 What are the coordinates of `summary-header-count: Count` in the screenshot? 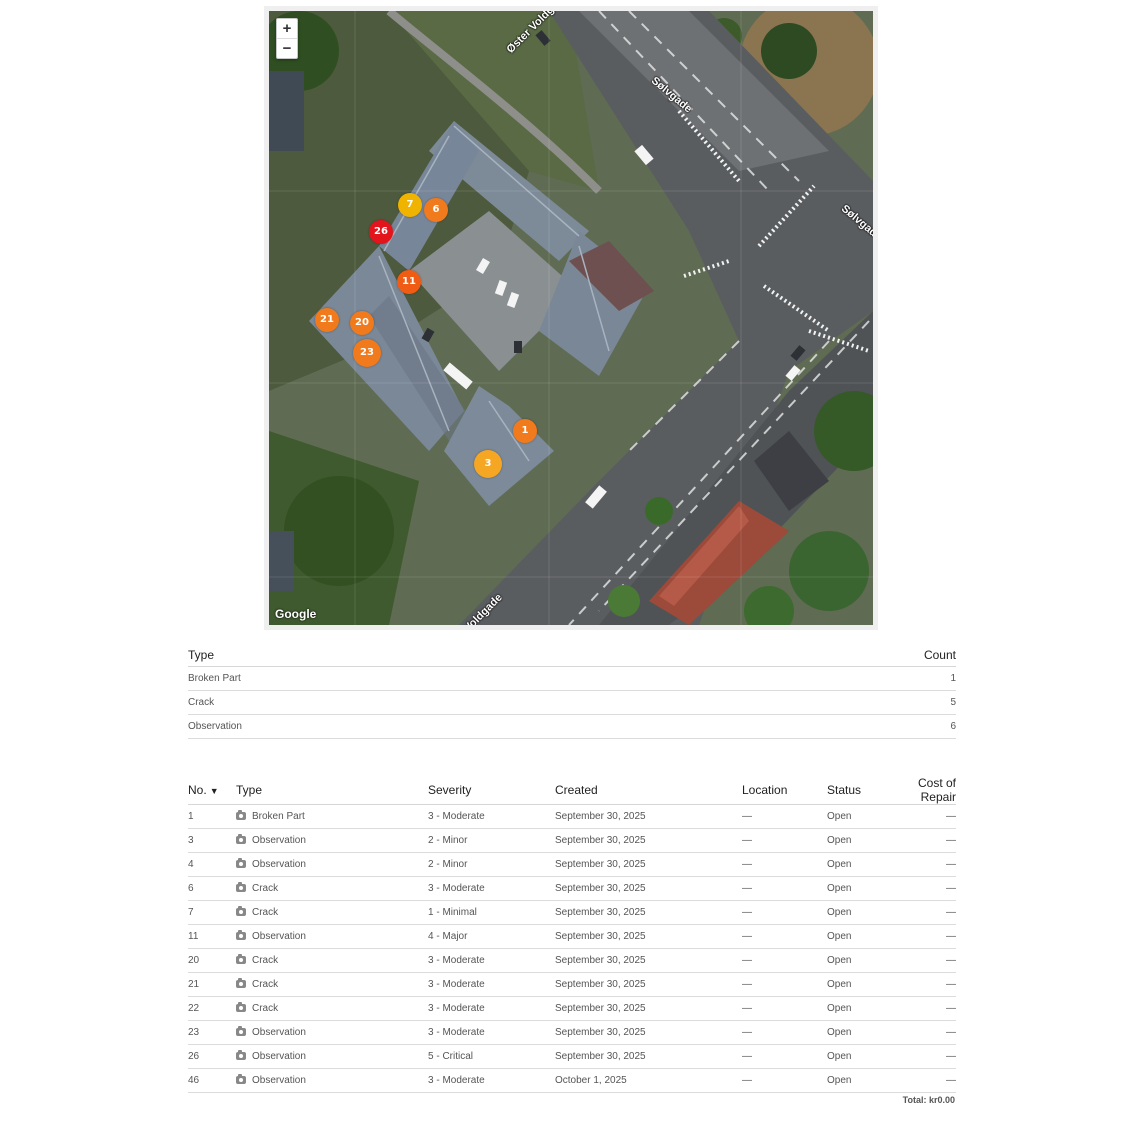 It's located at (812, 655).